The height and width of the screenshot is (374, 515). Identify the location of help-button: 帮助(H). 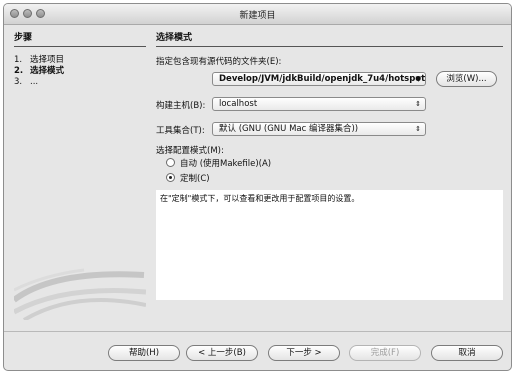
(144, 353).